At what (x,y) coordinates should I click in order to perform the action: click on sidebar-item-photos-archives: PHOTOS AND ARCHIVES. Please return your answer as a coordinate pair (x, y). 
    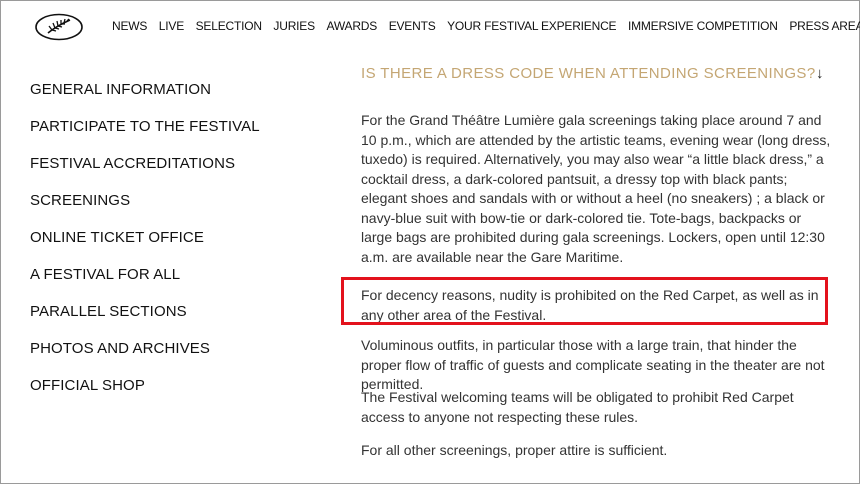
    Looking at the image, I should click on (145, 357).